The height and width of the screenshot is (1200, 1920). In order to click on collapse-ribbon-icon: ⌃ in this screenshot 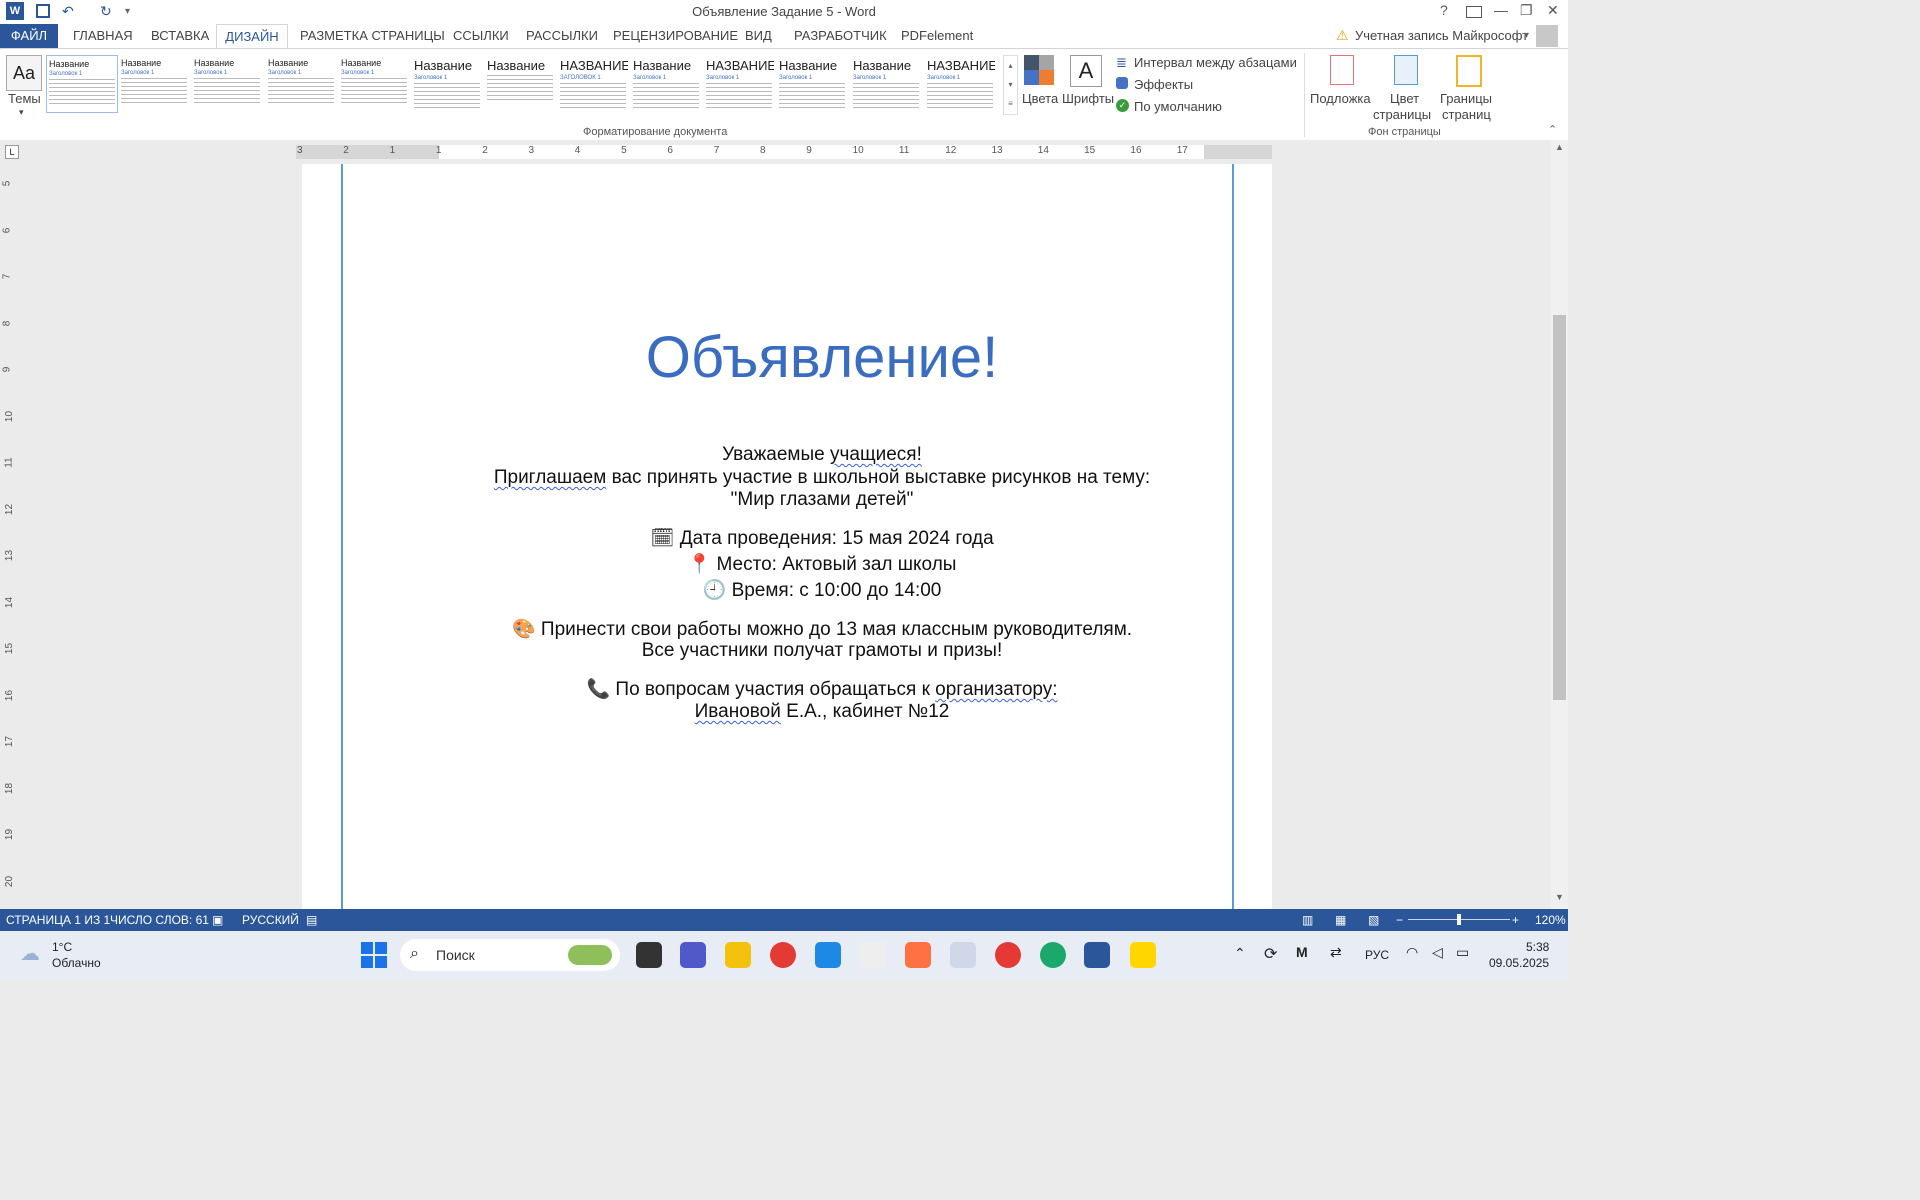, I will do `click(1552, 129)`.